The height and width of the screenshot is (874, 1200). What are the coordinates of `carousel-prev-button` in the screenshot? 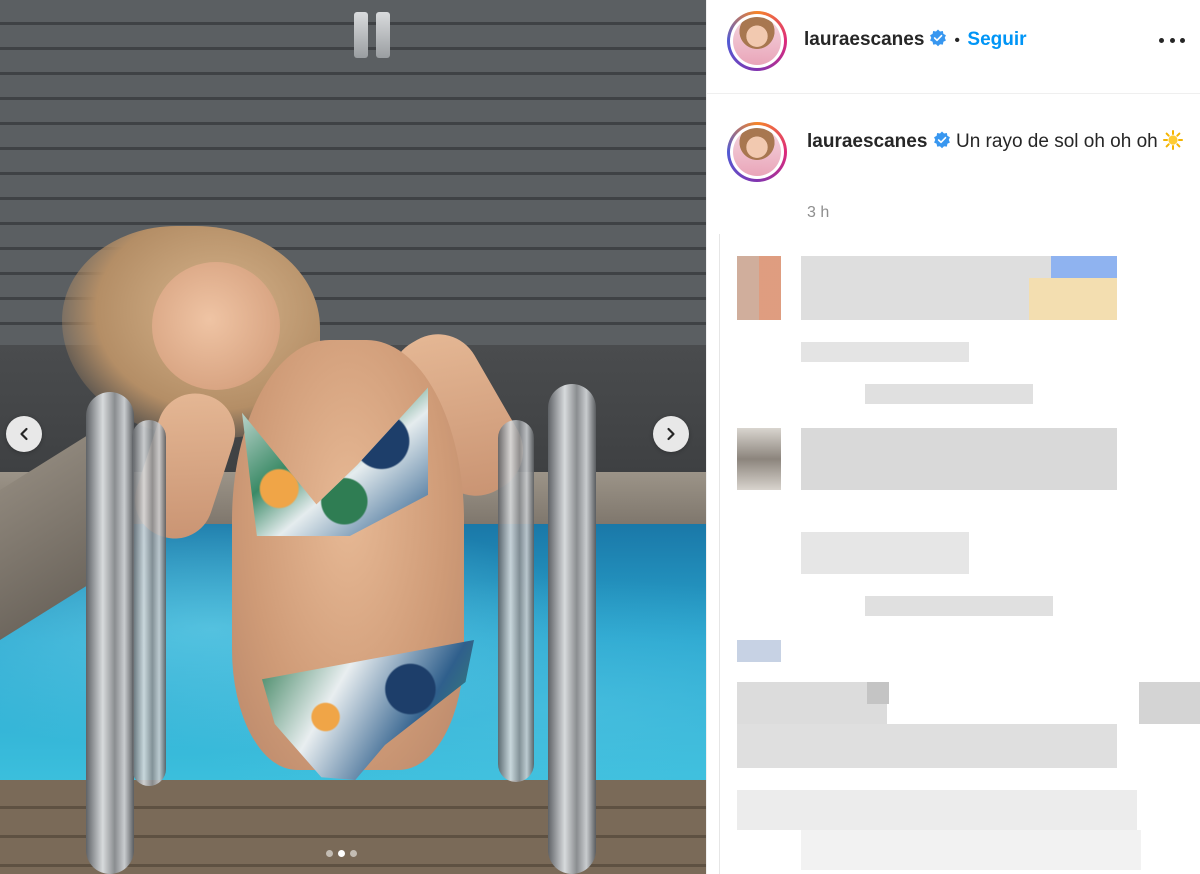 It's located at (24, 434).